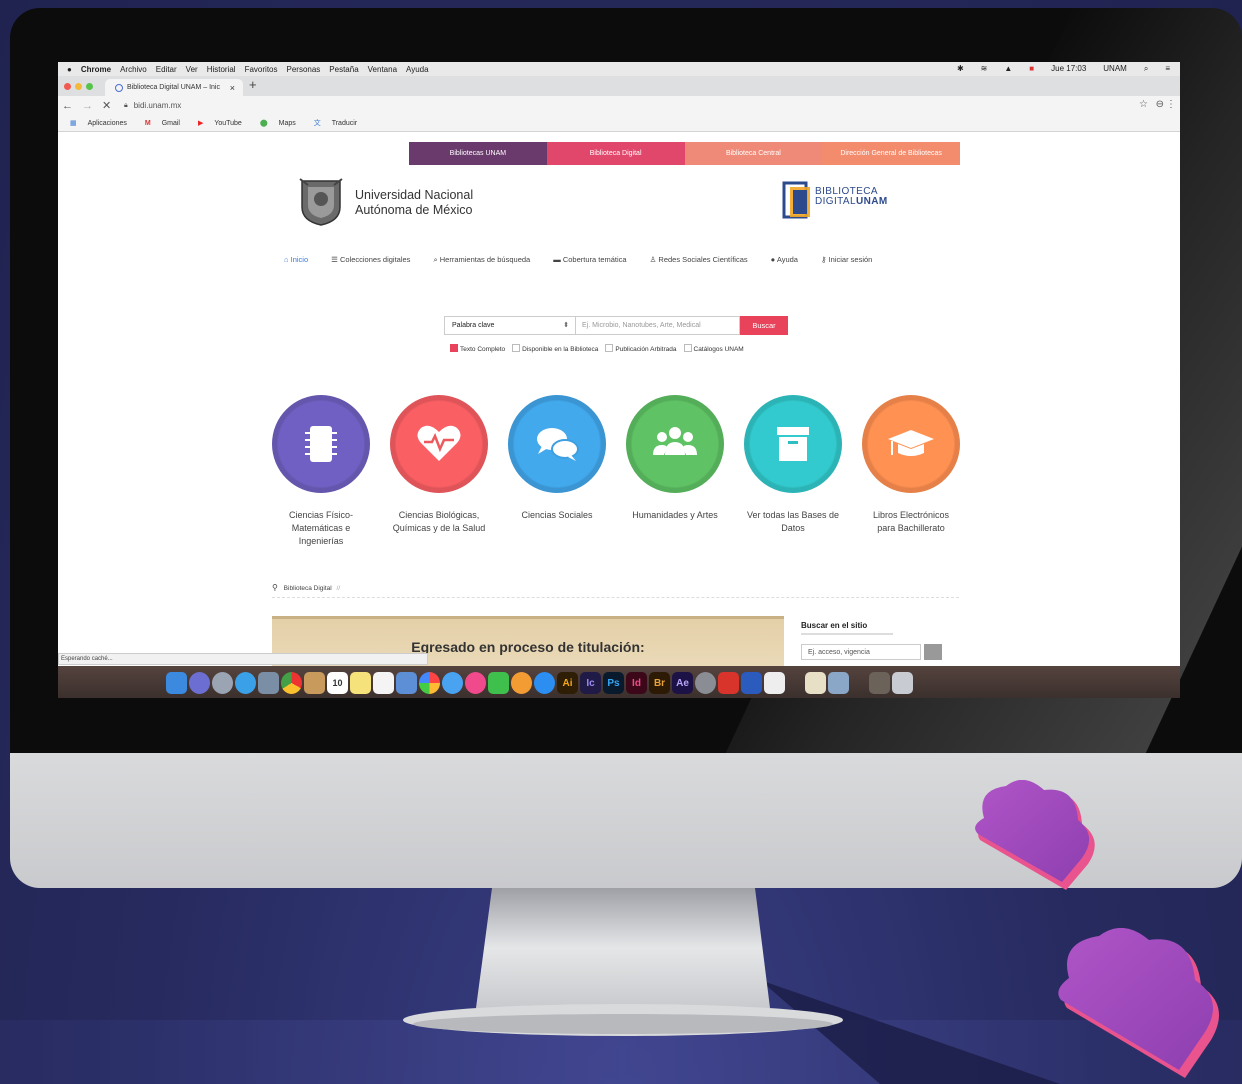  Describe the element at coordinates (78, 86) in the screenshot. I see `minimize-window-button` at that location.